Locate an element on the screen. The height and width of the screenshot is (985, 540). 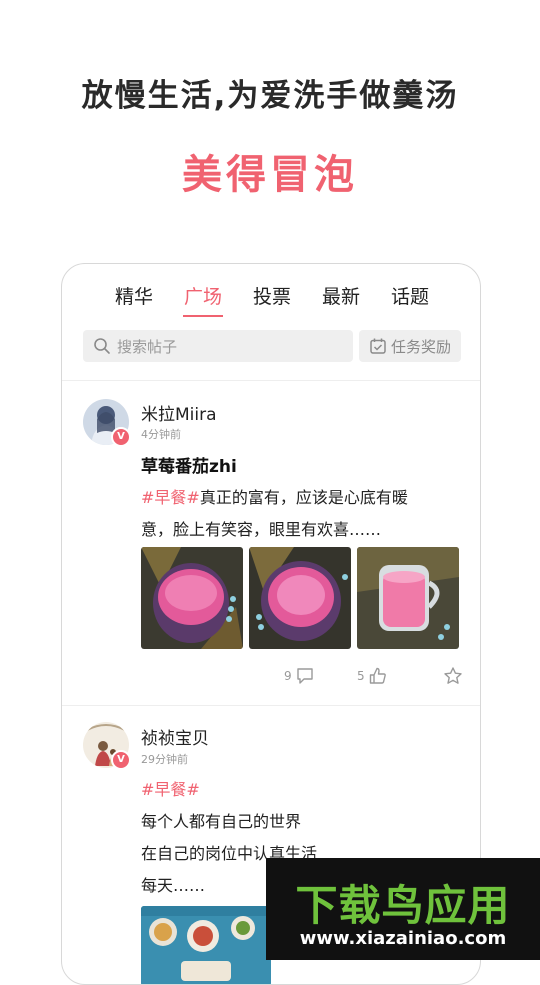
search-input: 搜索帖子 is located at coordinates (218, 346).